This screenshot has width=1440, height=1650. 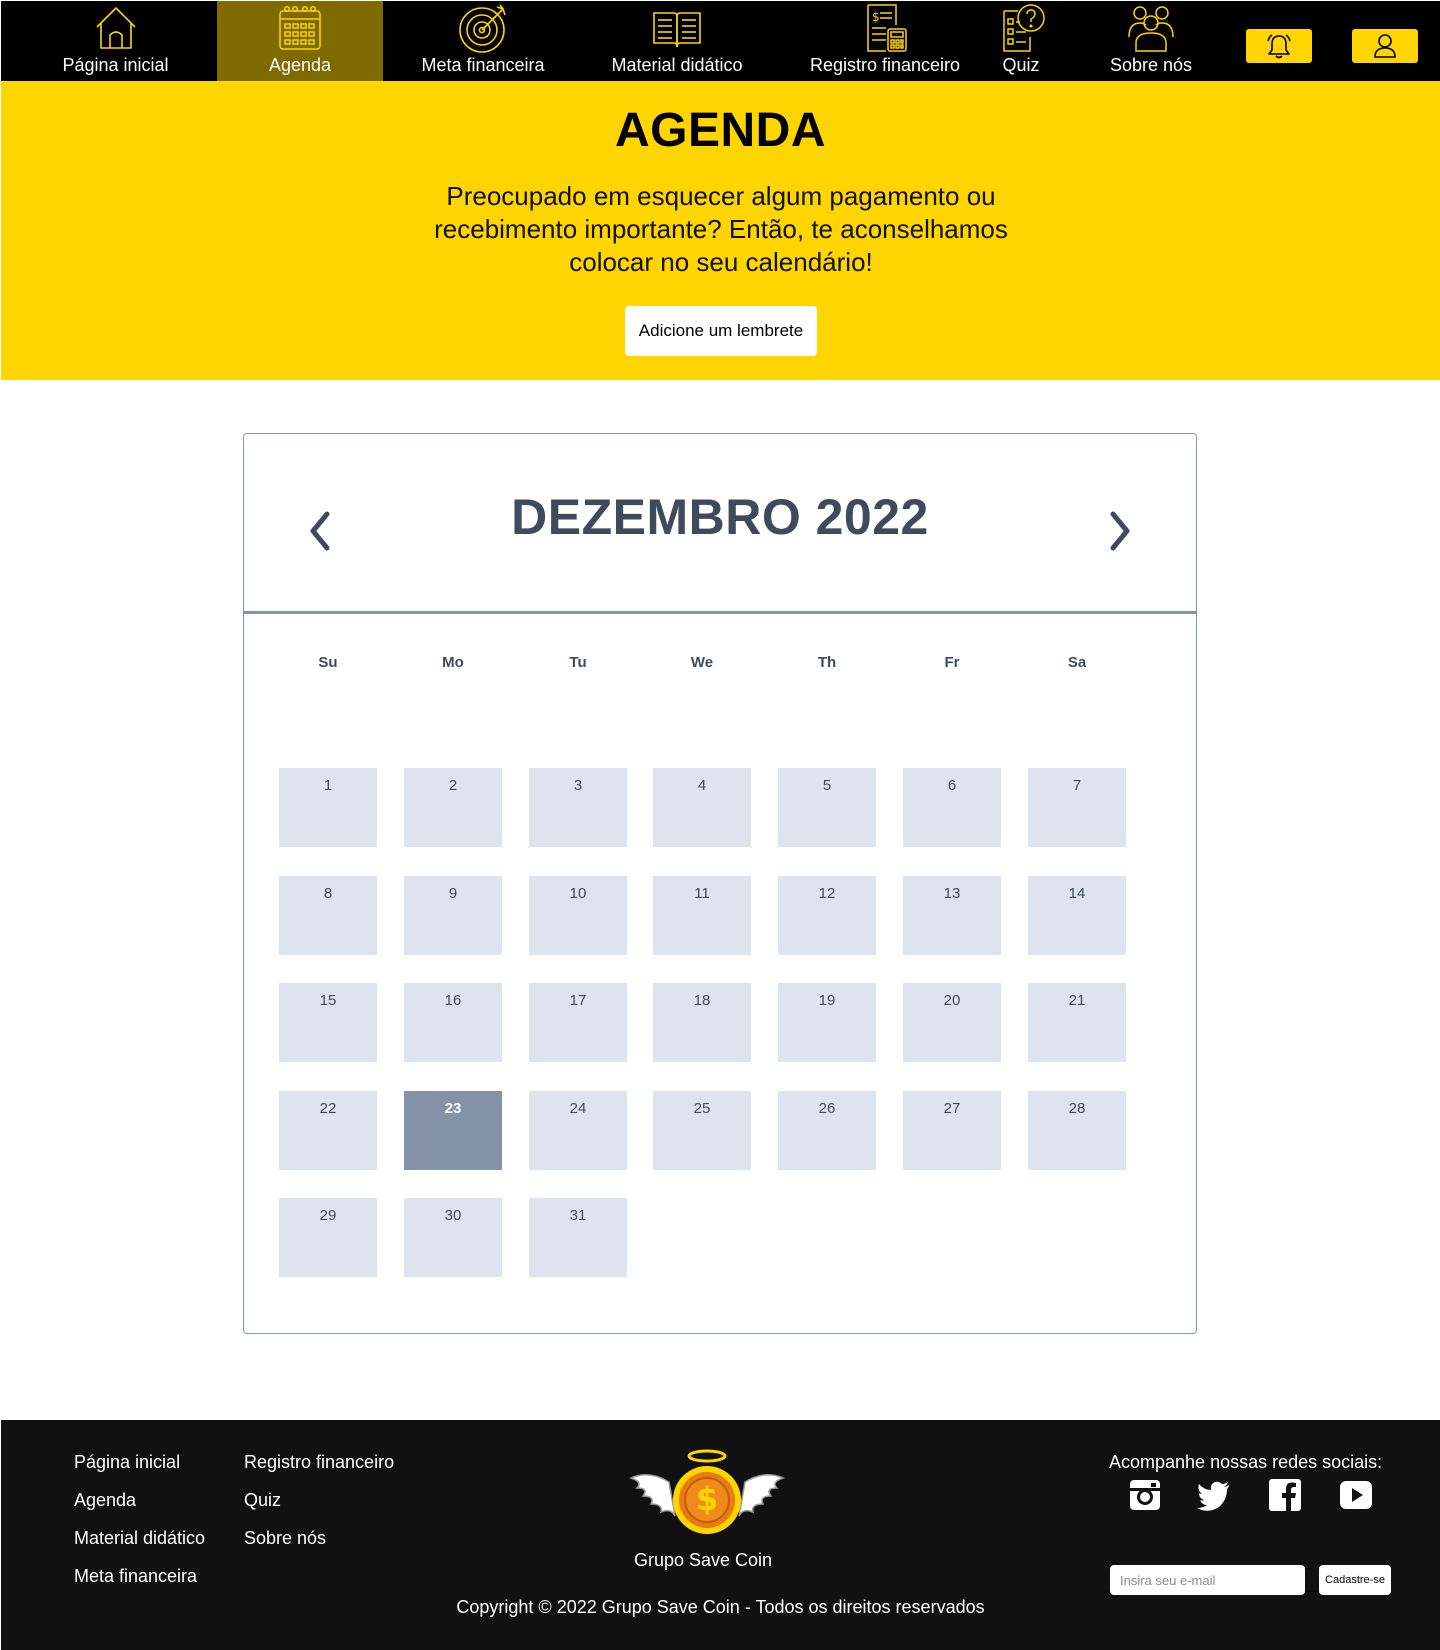 I want to click on nav-item-agenda: Agenda, so click(x=300, y=41).